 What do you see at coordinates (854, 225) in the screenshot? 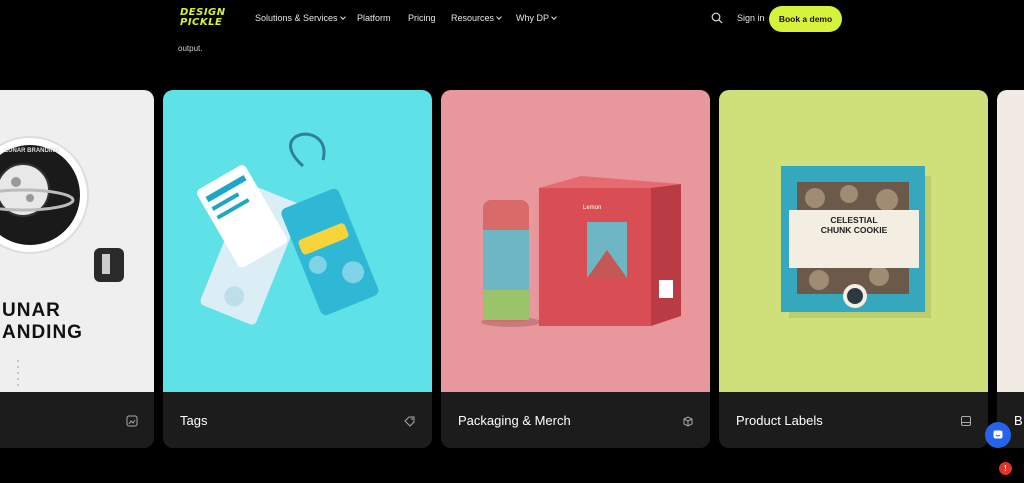
I see `product-label-title: CELESTIAL CHUNK COOKIE` at bounding box center [854, 225].